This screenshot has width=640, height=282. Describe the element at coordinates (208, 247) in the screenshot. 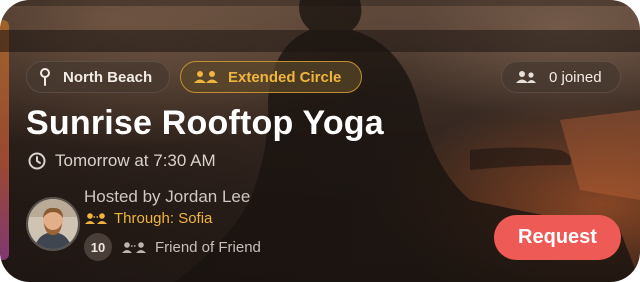

I see `relation-label: Friend of Friend` at that location.